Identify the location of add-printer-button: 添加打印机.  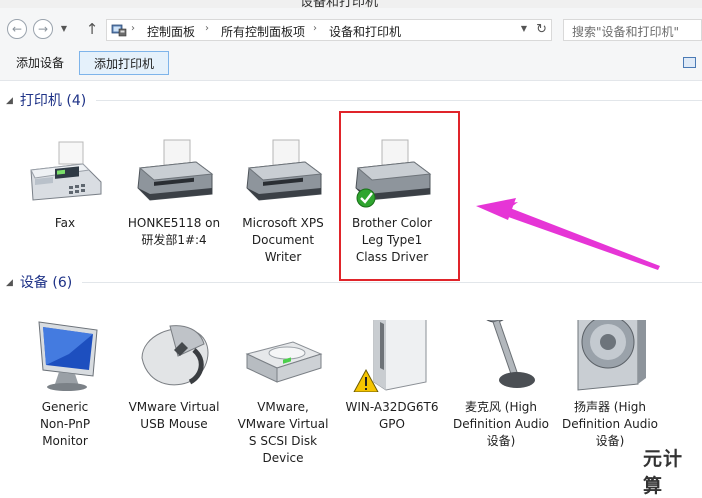
(124, 63).